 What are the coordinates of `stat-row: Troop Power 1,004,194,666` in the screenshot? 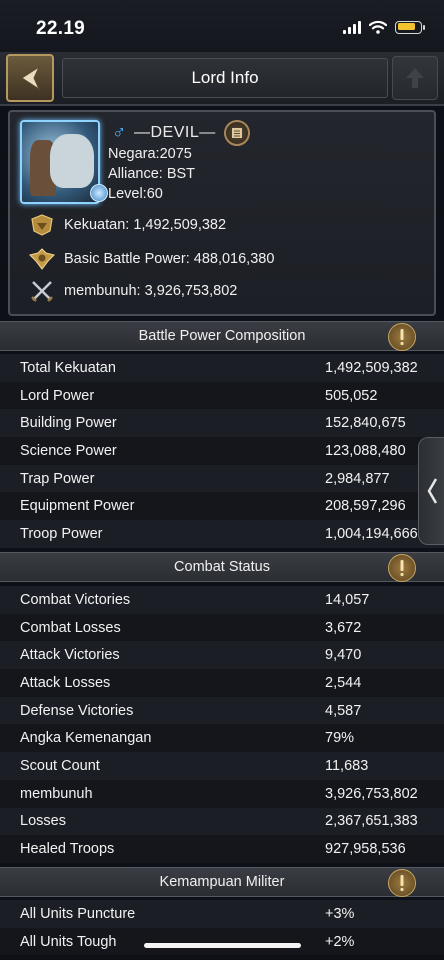 It's located at (222, 534).